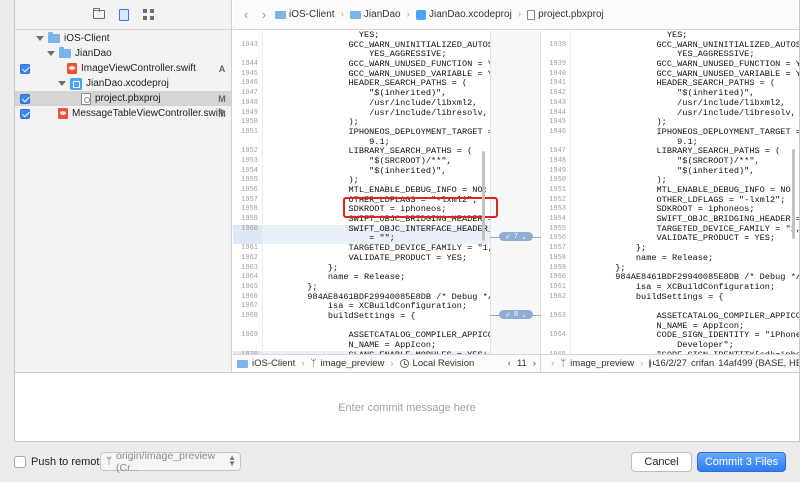 The height and width of the screenshot is (482, 800). What do you see at coordinates (671, 363) in the screenshot?
I see `commit-date: 16/2/27` at bounding box center [671, 363].